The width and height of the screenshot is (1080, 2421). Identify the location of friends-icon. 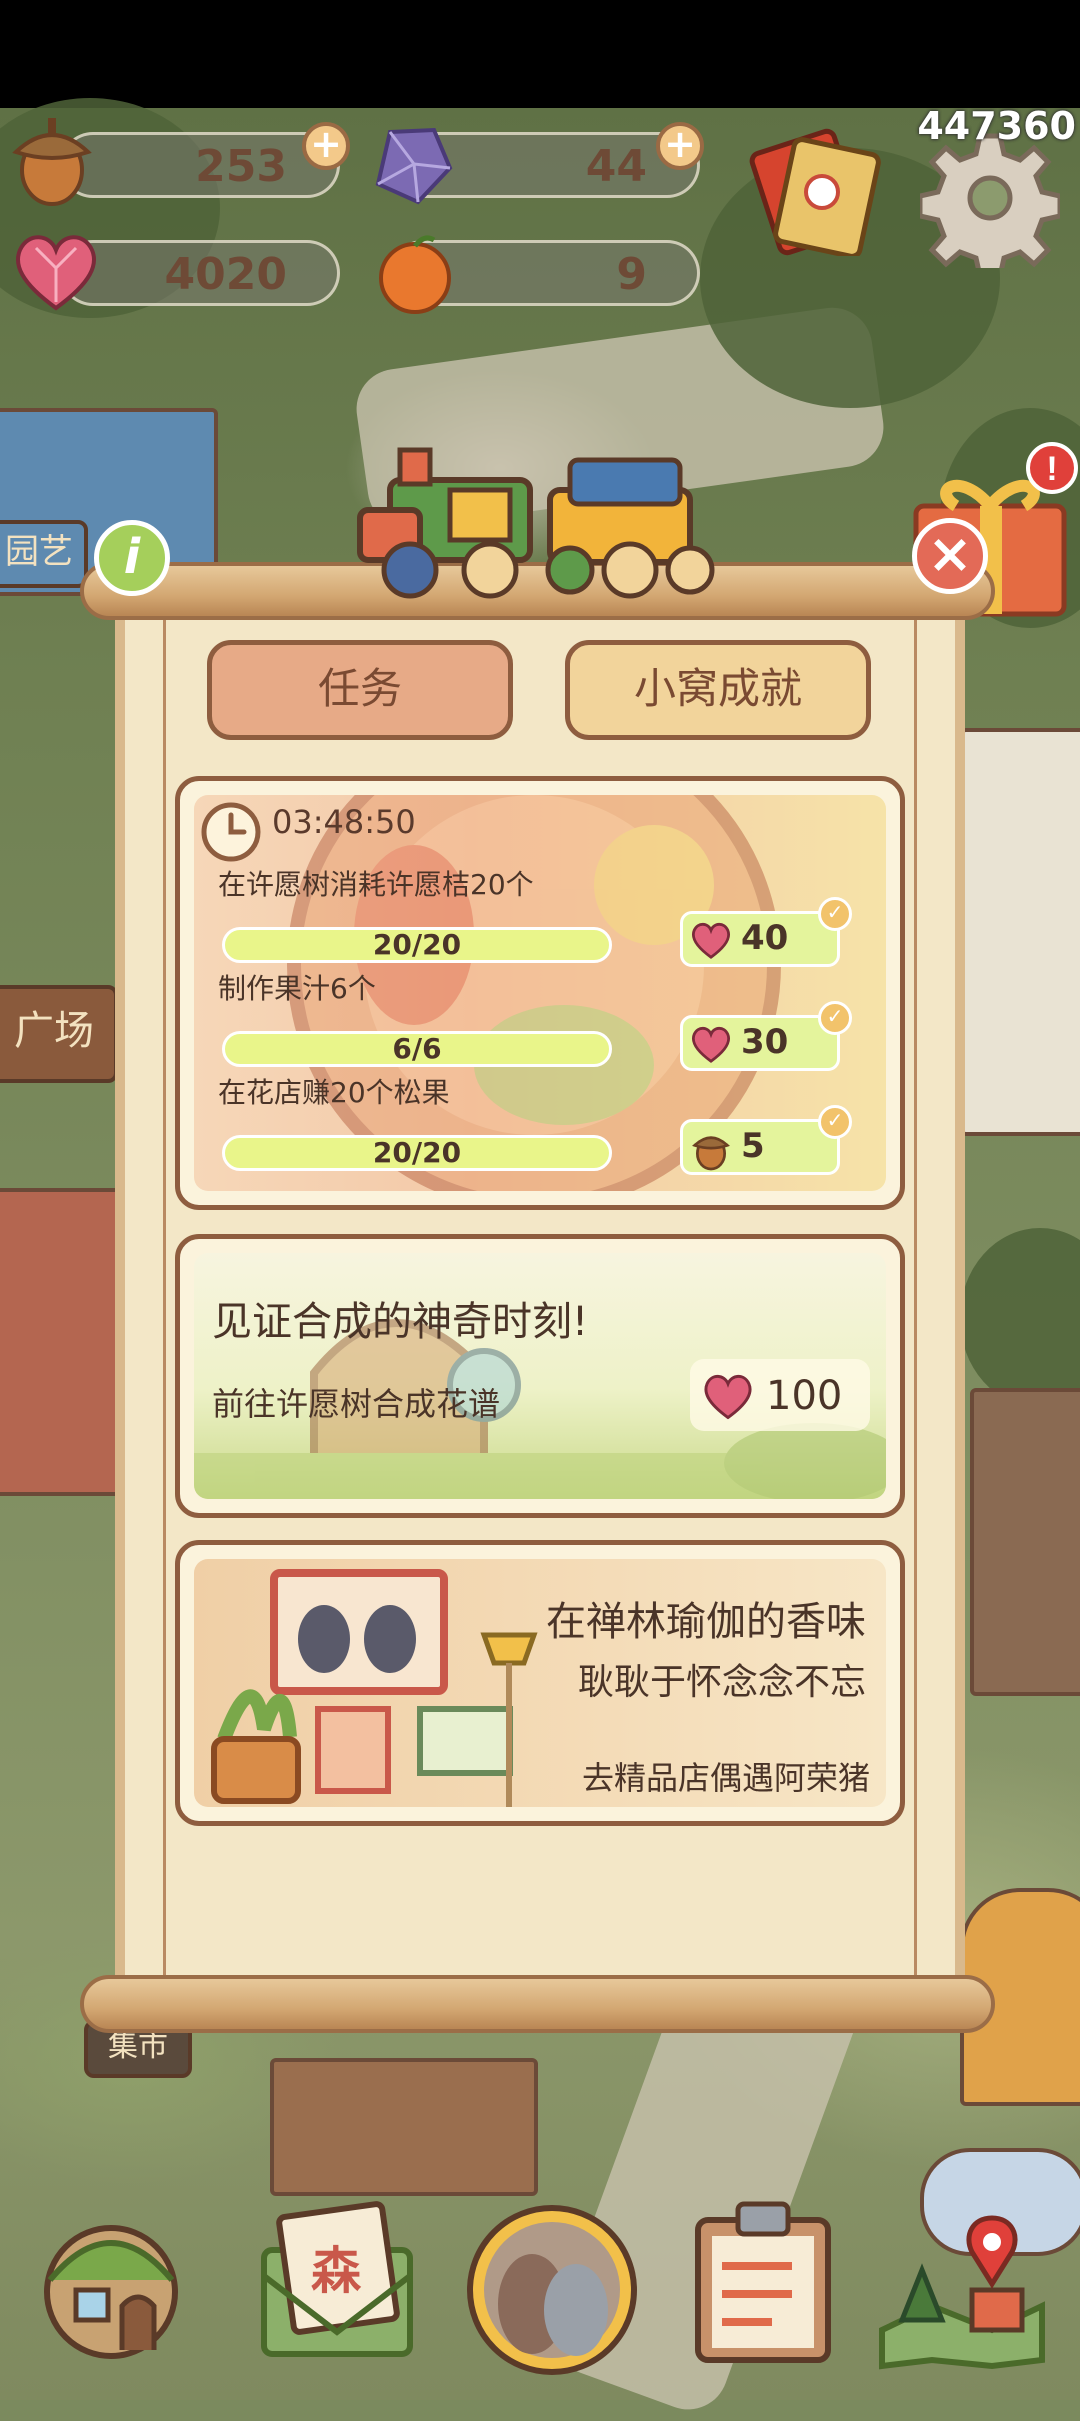
(552, 2290).